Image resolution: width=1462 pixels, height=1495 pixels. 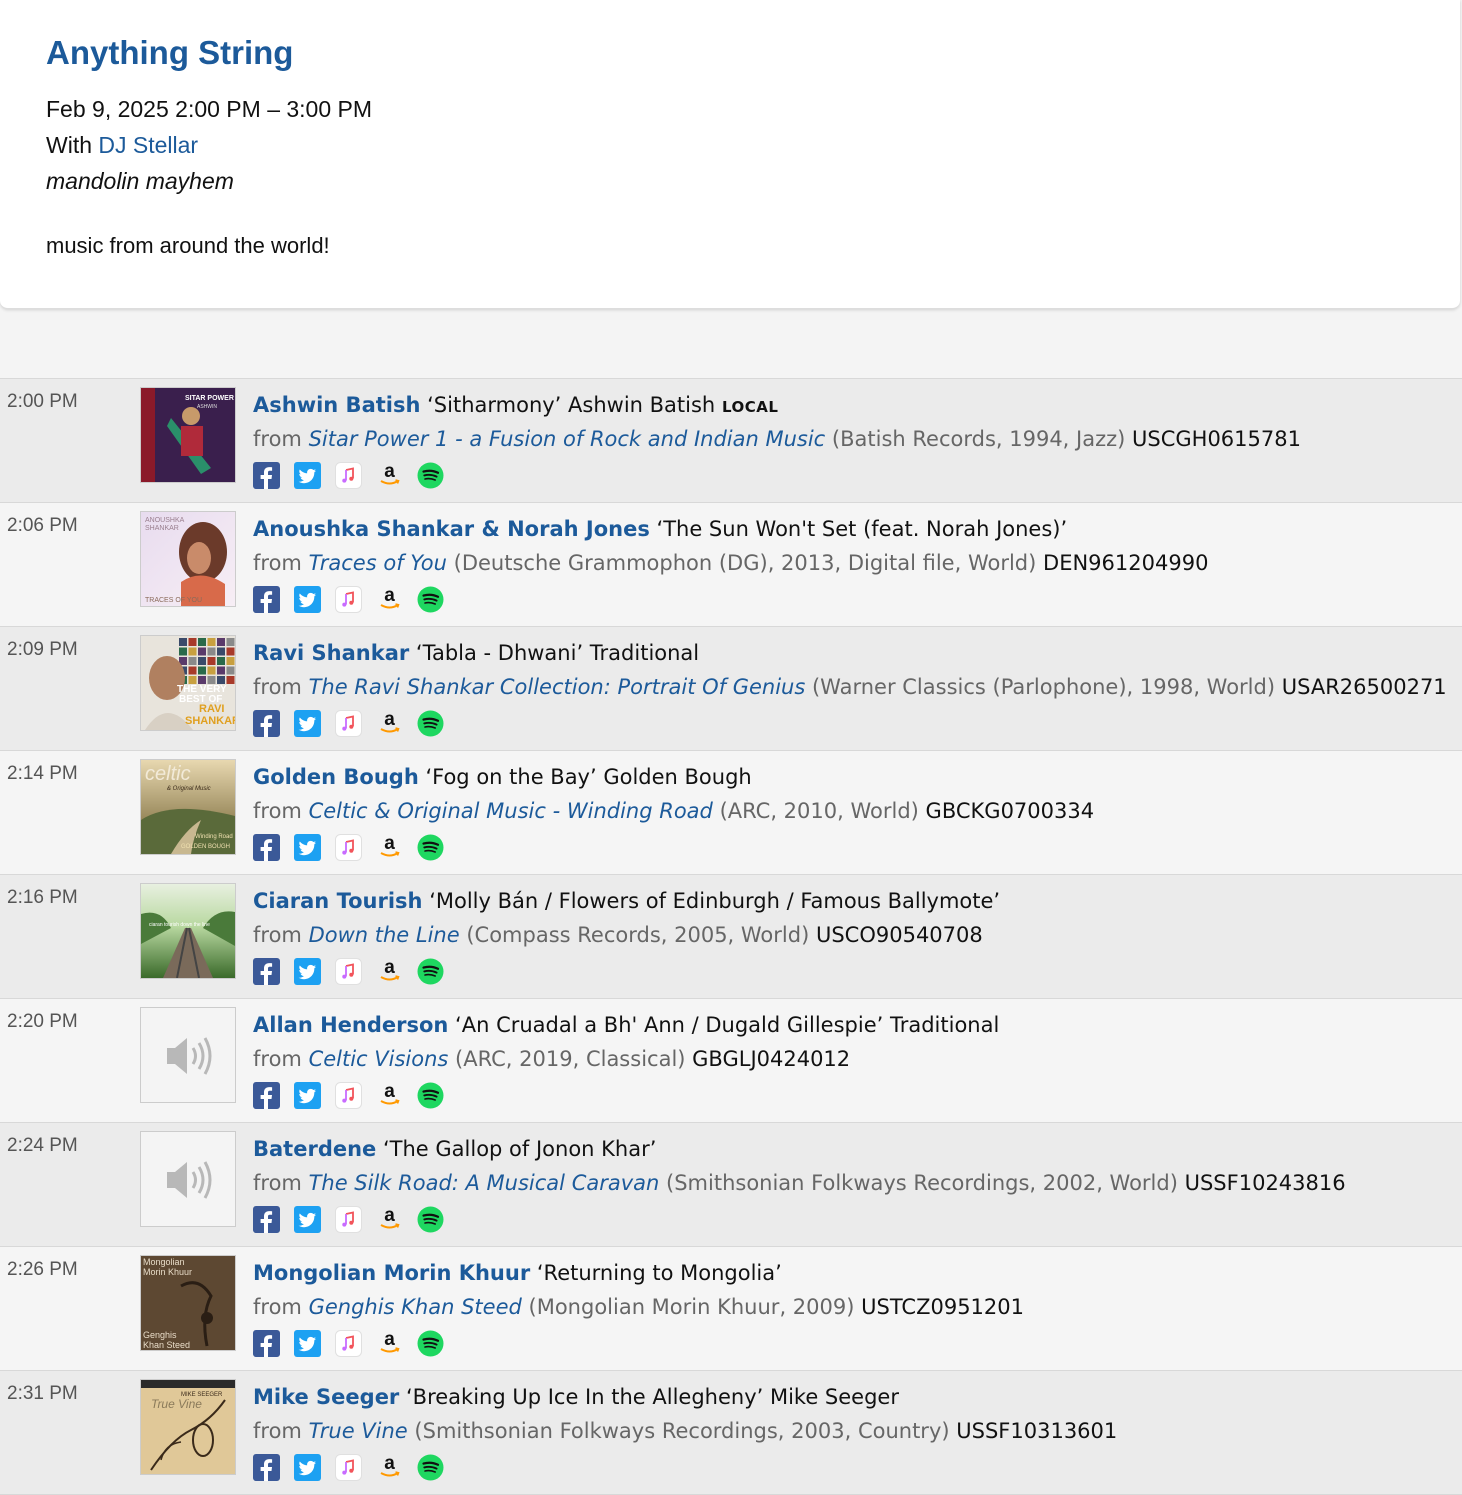 What do you see at coordinates (165, 520) in the screenshot?
I see `svg-text: ANOUSHKA` at bounding box center [165, 520].